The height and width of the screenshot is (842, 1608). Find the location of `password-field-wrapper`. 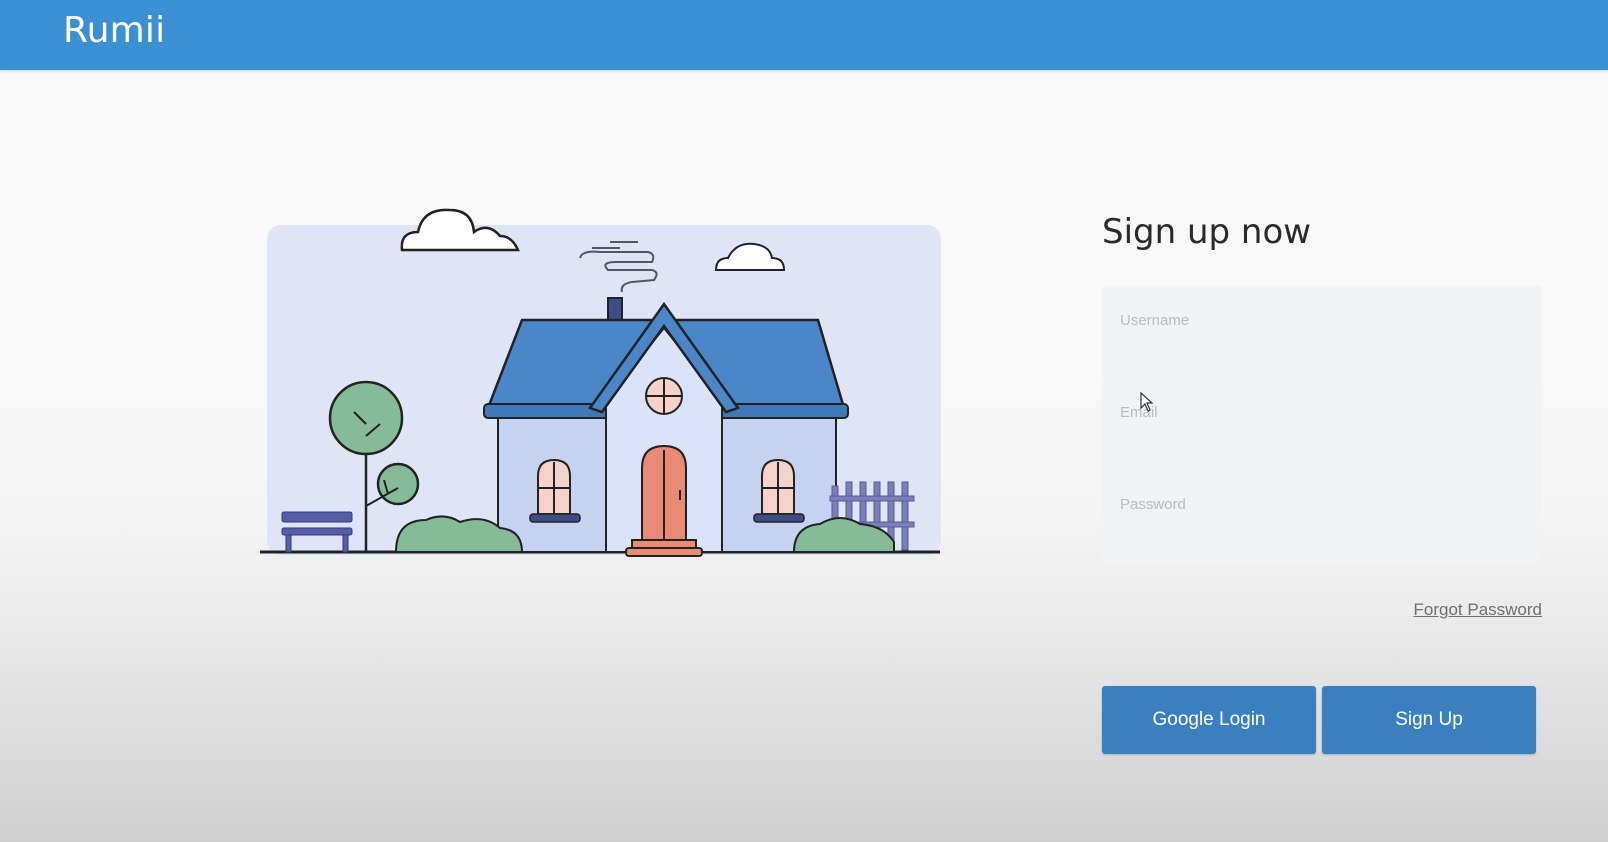

password-field-wrapper is located at coordinates (1322, 504).